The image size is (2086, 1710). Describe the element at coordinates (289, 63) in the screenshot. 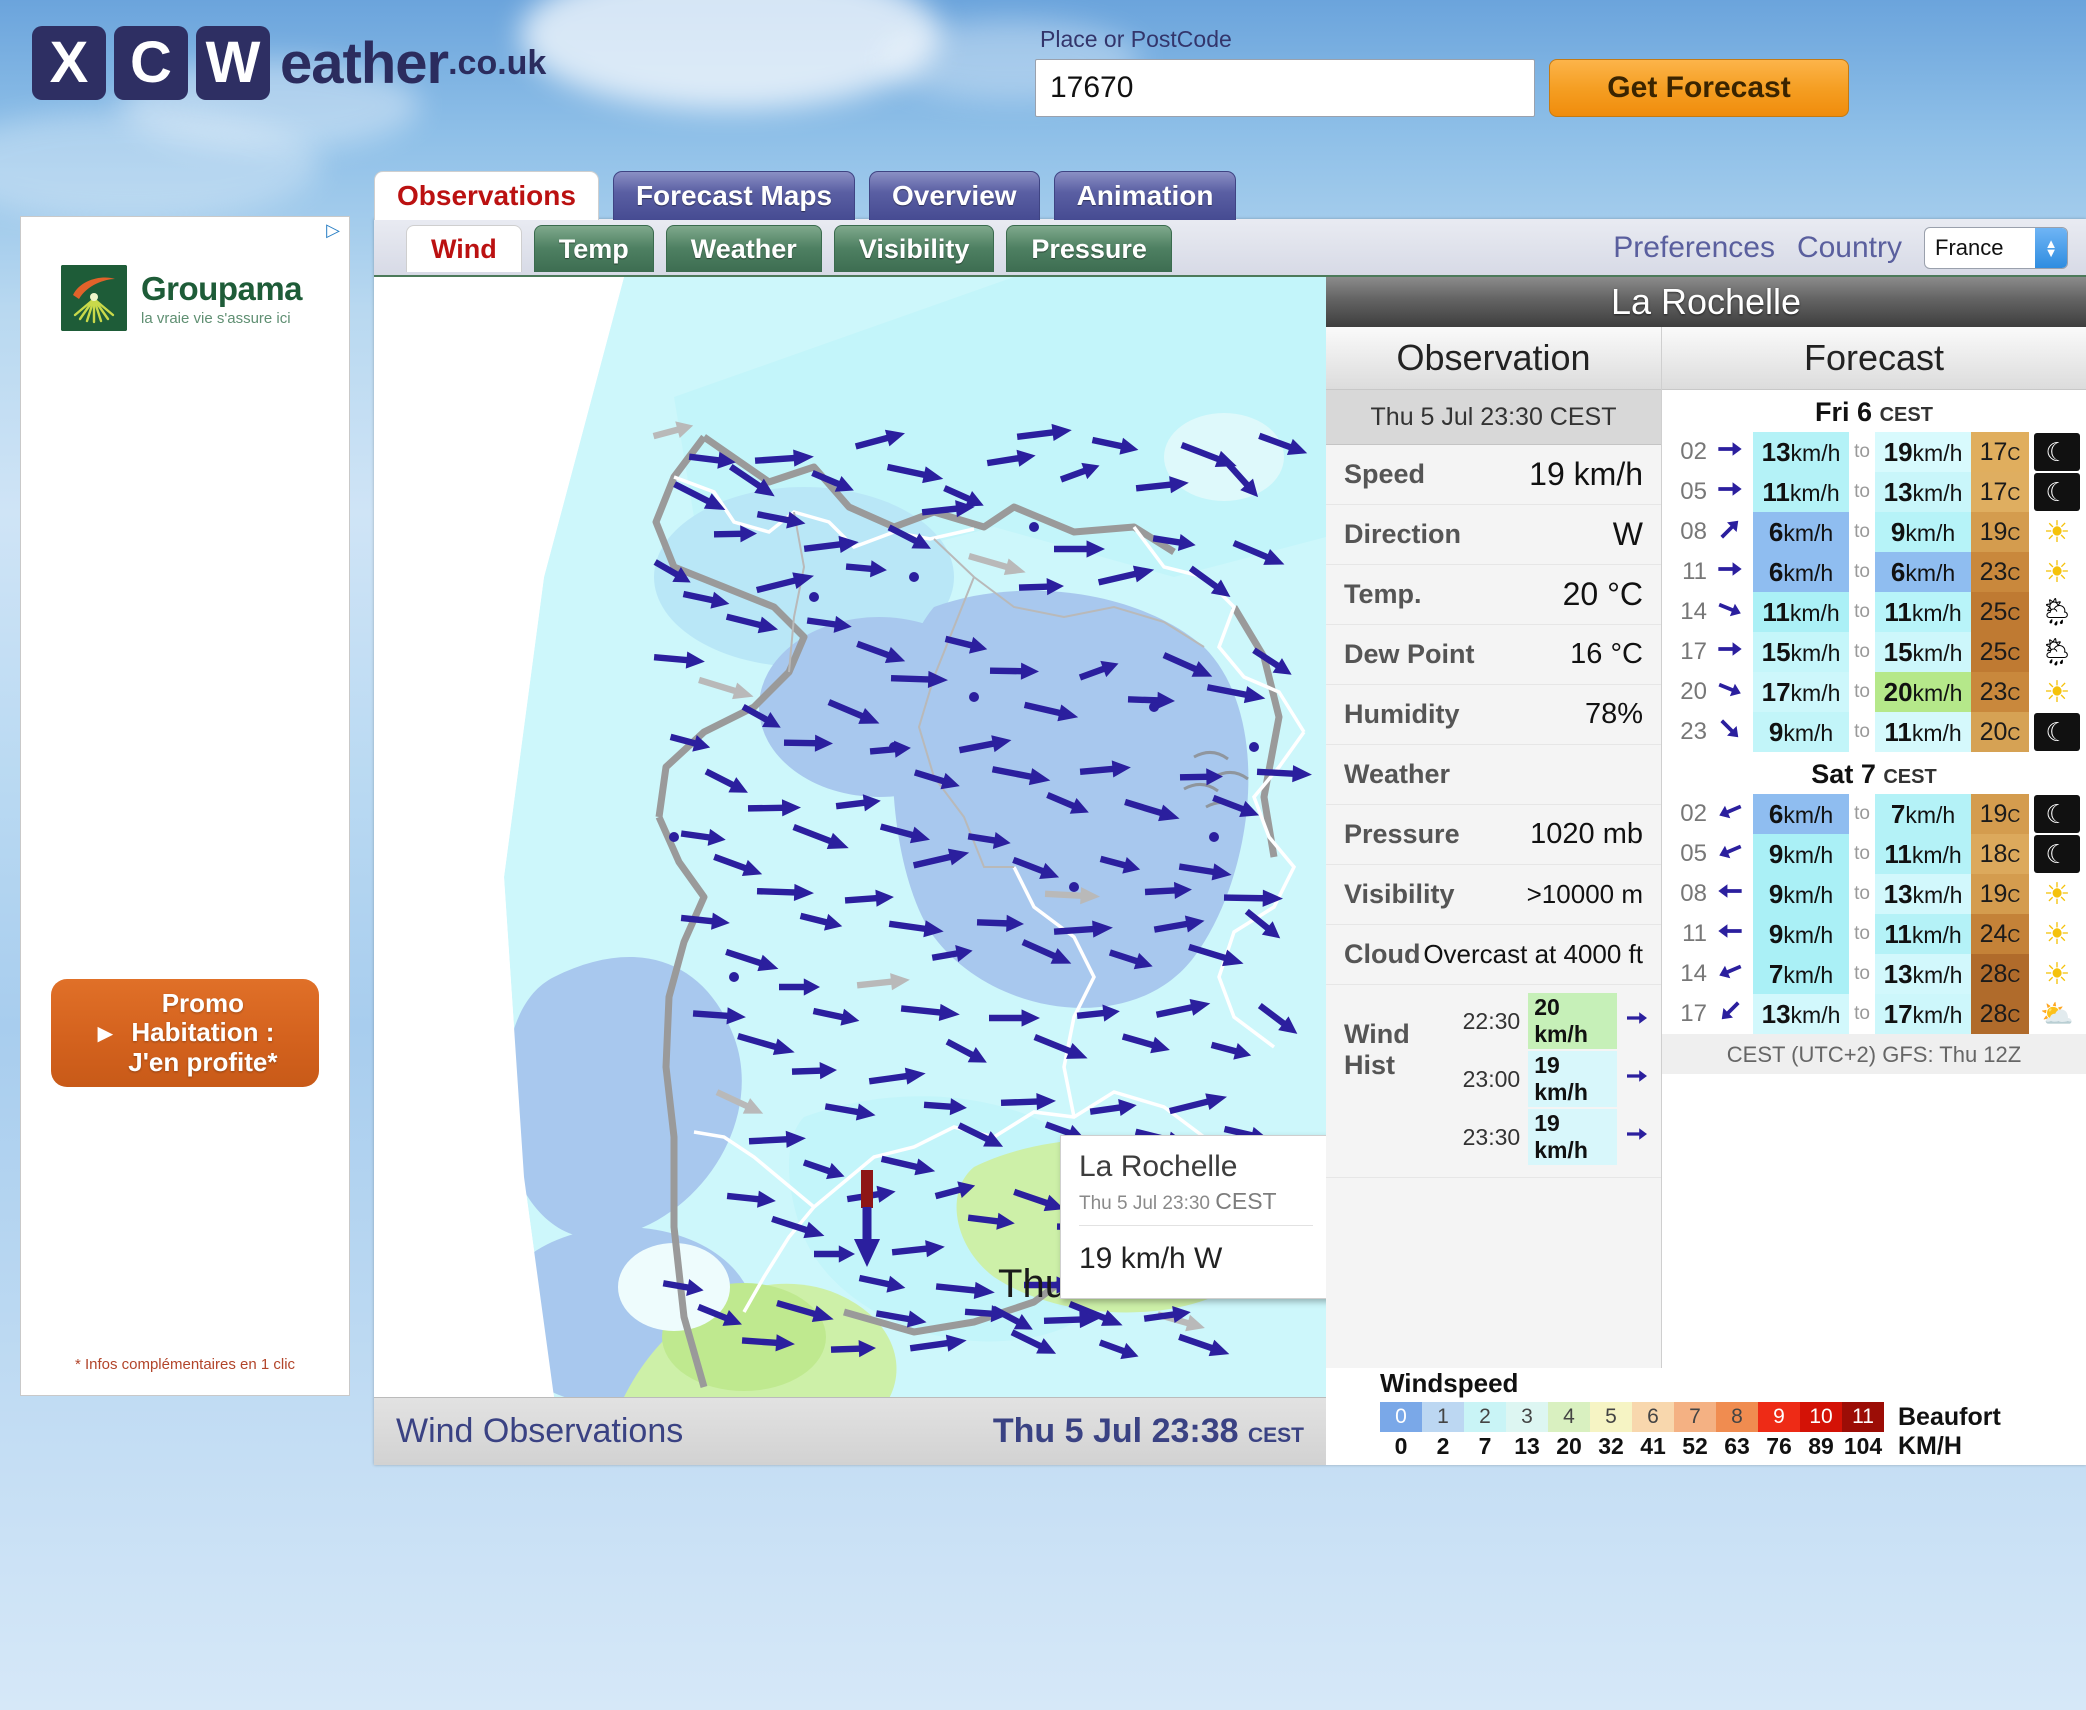

I see `site-logo: X C W eather .co.uk` at that location.